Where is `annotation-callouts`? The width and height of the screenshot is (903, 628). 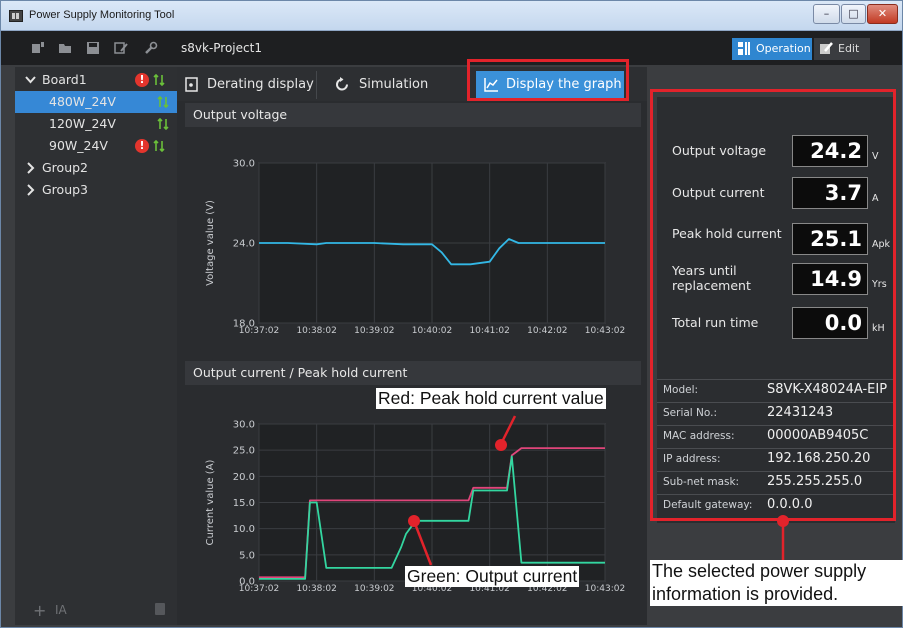
annotation-callouts is located at coordinates (598, 490).